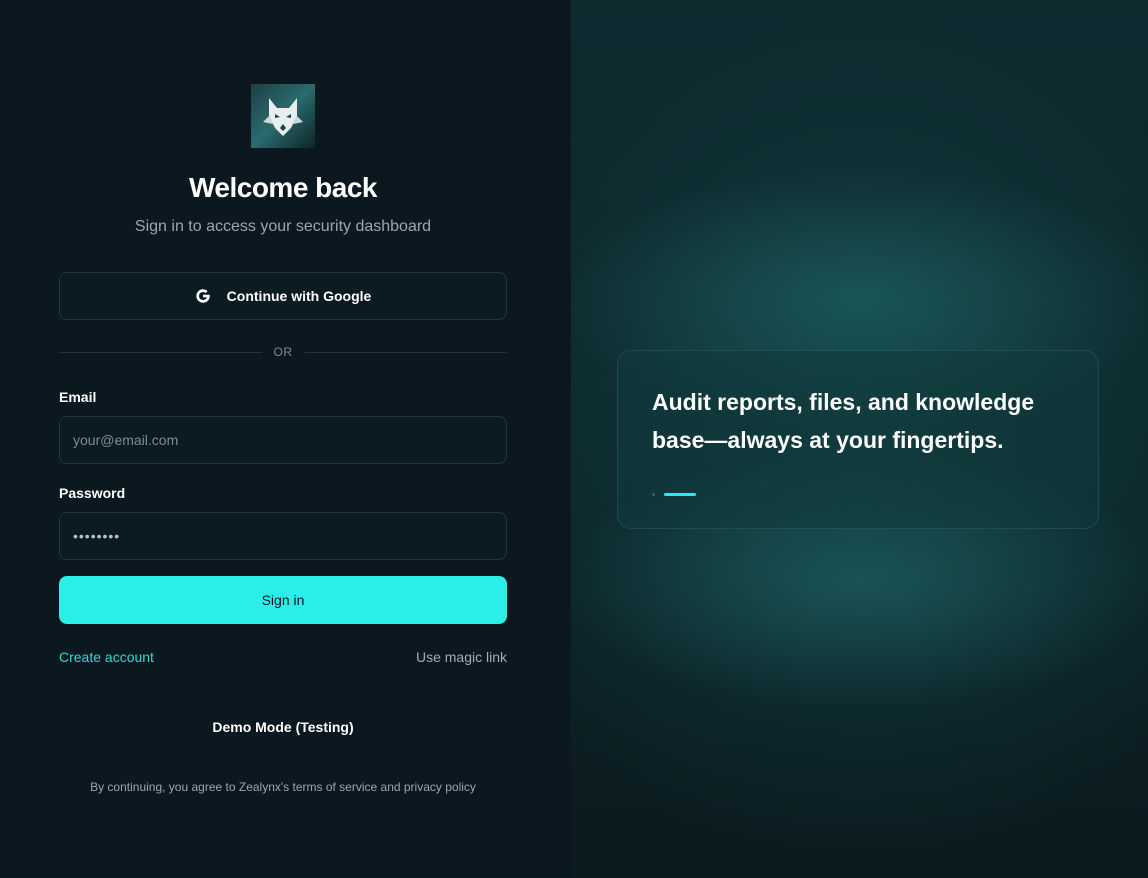 The height and width of the screenshot is (878, 1148). I want to click on divider-line-right, so click(405, 352).